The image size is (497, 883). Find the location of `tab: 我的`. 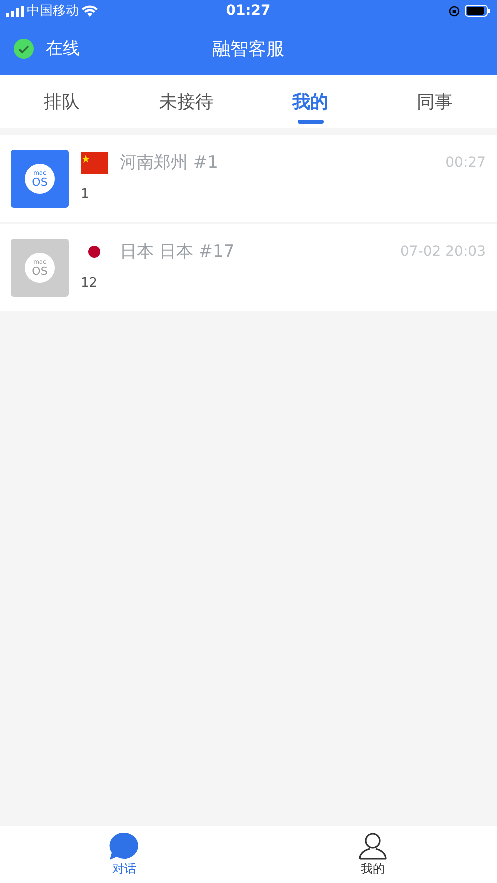

tab: 我的 is located at coordinates (310, 101).